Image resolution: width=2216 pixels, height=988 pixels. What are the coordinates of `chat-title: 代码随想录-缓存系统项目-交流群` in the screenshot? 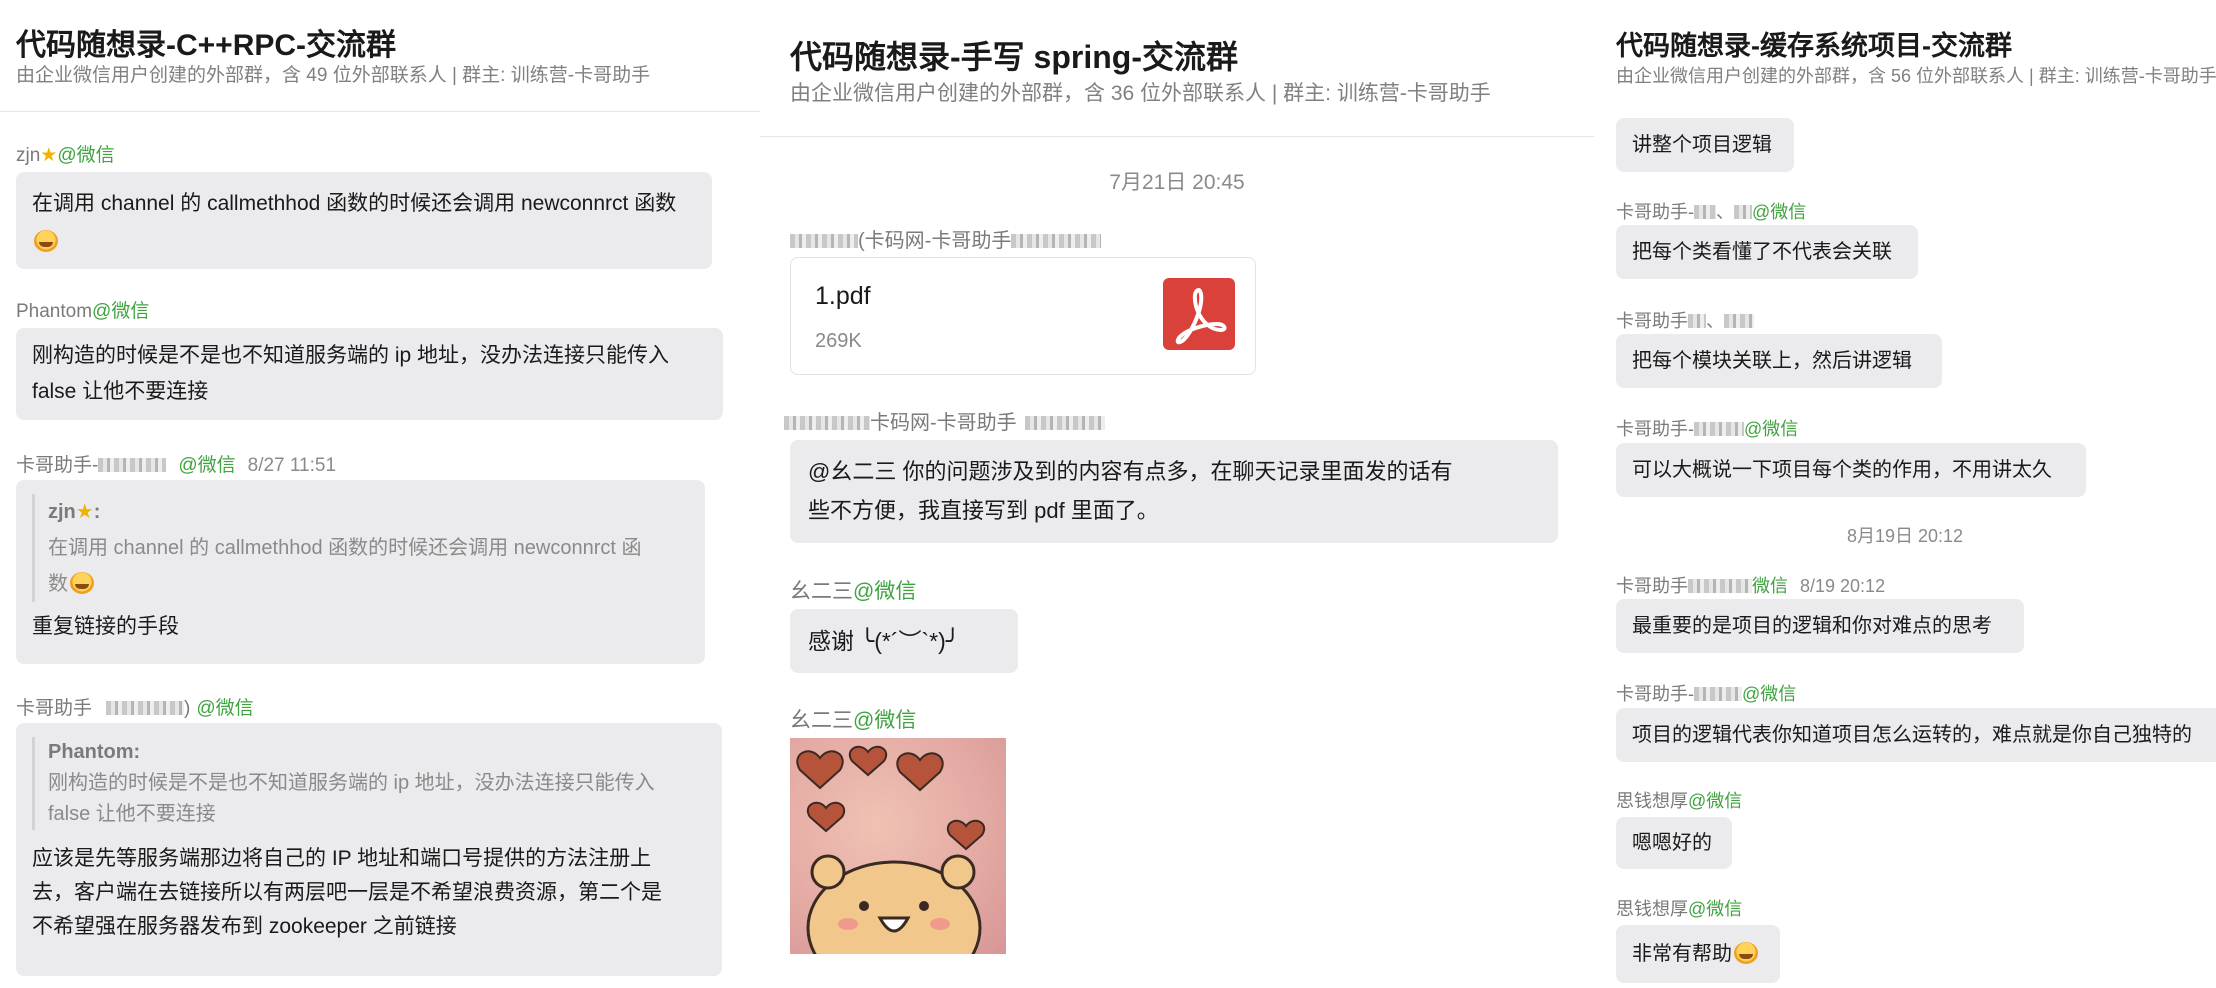 It's located at (1814, 46).